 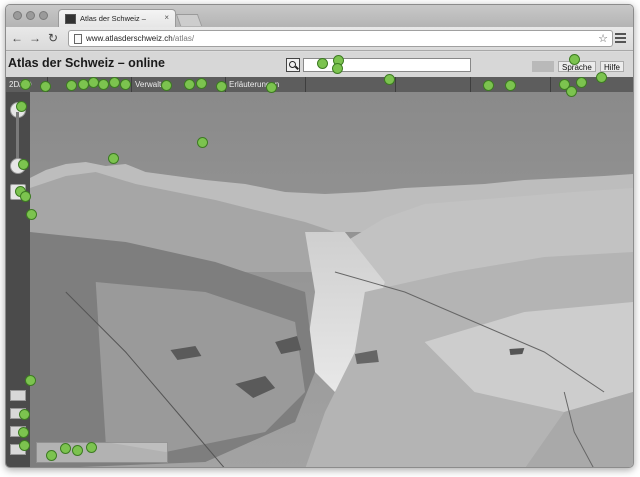 I want to click on status-box, so click(x=543, y=66).